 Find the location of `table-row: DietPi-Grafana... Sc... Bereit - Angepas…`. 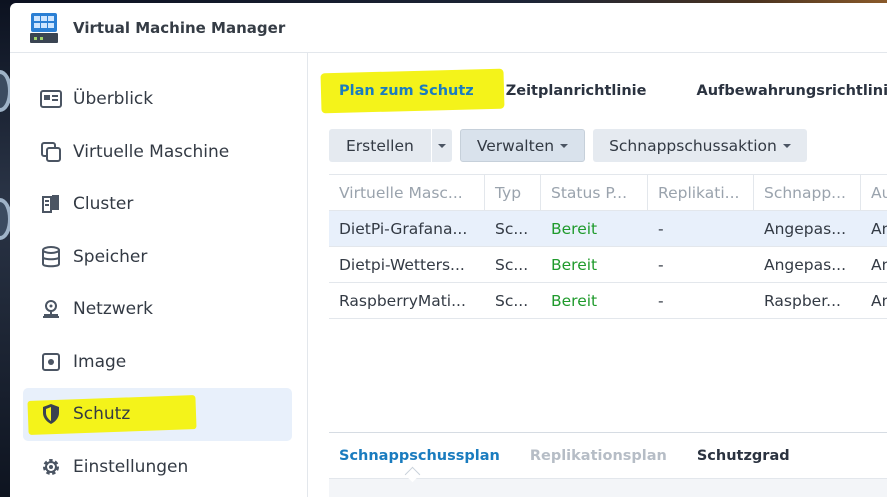

table-row: DietPi-Grafana... Sc... Bereit - Angepas… is located at coordinates (608, 229).